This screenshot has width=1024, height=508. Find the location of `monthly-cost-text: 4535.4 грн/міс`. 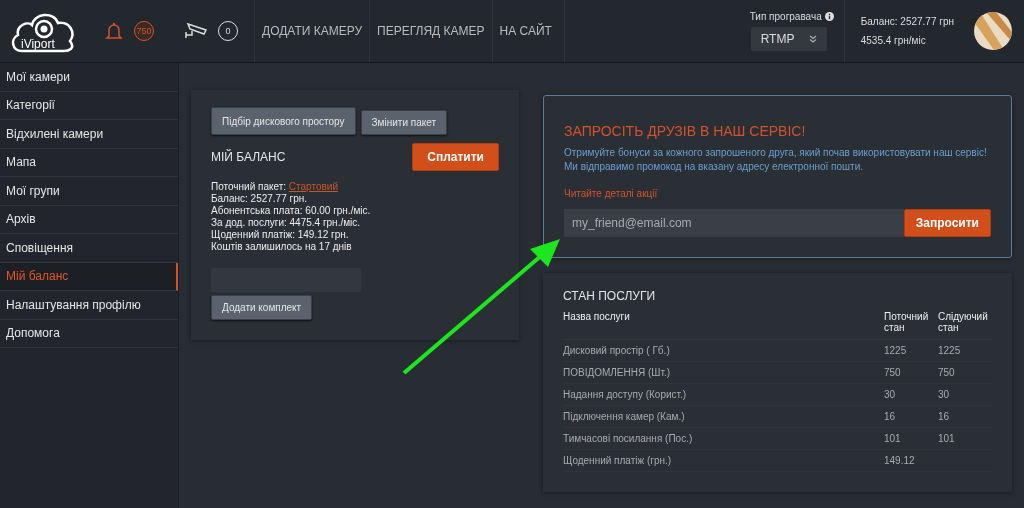

monthly-cost-text: 4535.4 грн/міс is located at coordinates (893, 40).